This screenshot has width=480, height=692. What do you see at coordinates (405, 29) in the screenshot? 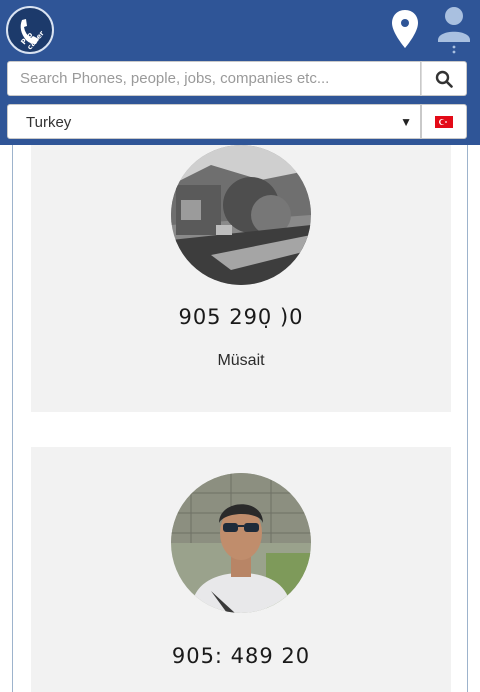
I see `location-pin-icon` at bounding box center [405, 29].